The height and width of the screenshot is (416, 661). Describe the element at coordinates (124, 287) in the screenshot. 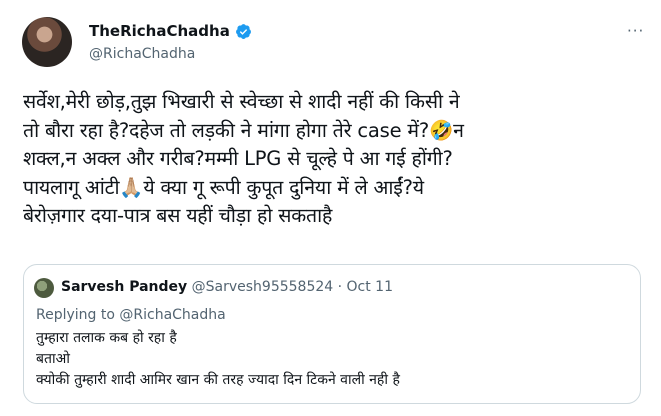

I see `quoted-author-name: Sarvesh Pandey` at that location.